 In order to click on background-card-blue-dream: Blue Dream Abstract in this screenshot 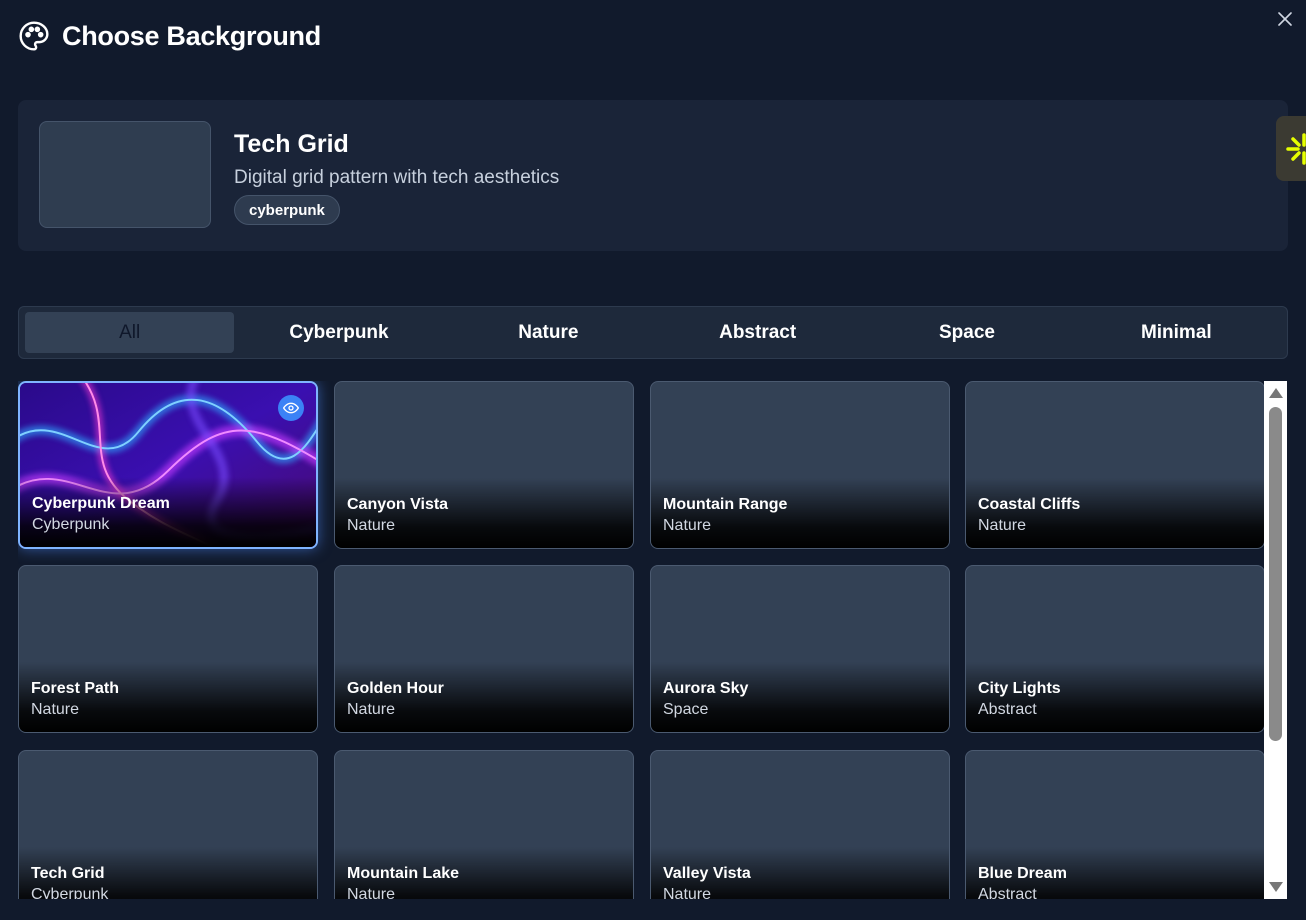, I will do `click(1115, 824)`.